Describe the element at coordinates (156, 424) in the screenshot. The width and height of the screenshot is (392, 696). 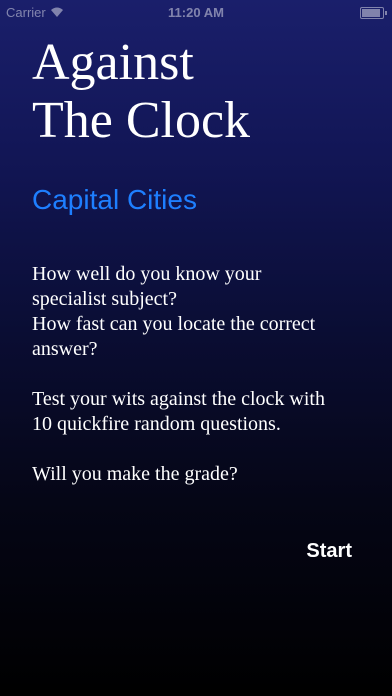
I see `intro-line: 10 quickfire random questions.` at that location.